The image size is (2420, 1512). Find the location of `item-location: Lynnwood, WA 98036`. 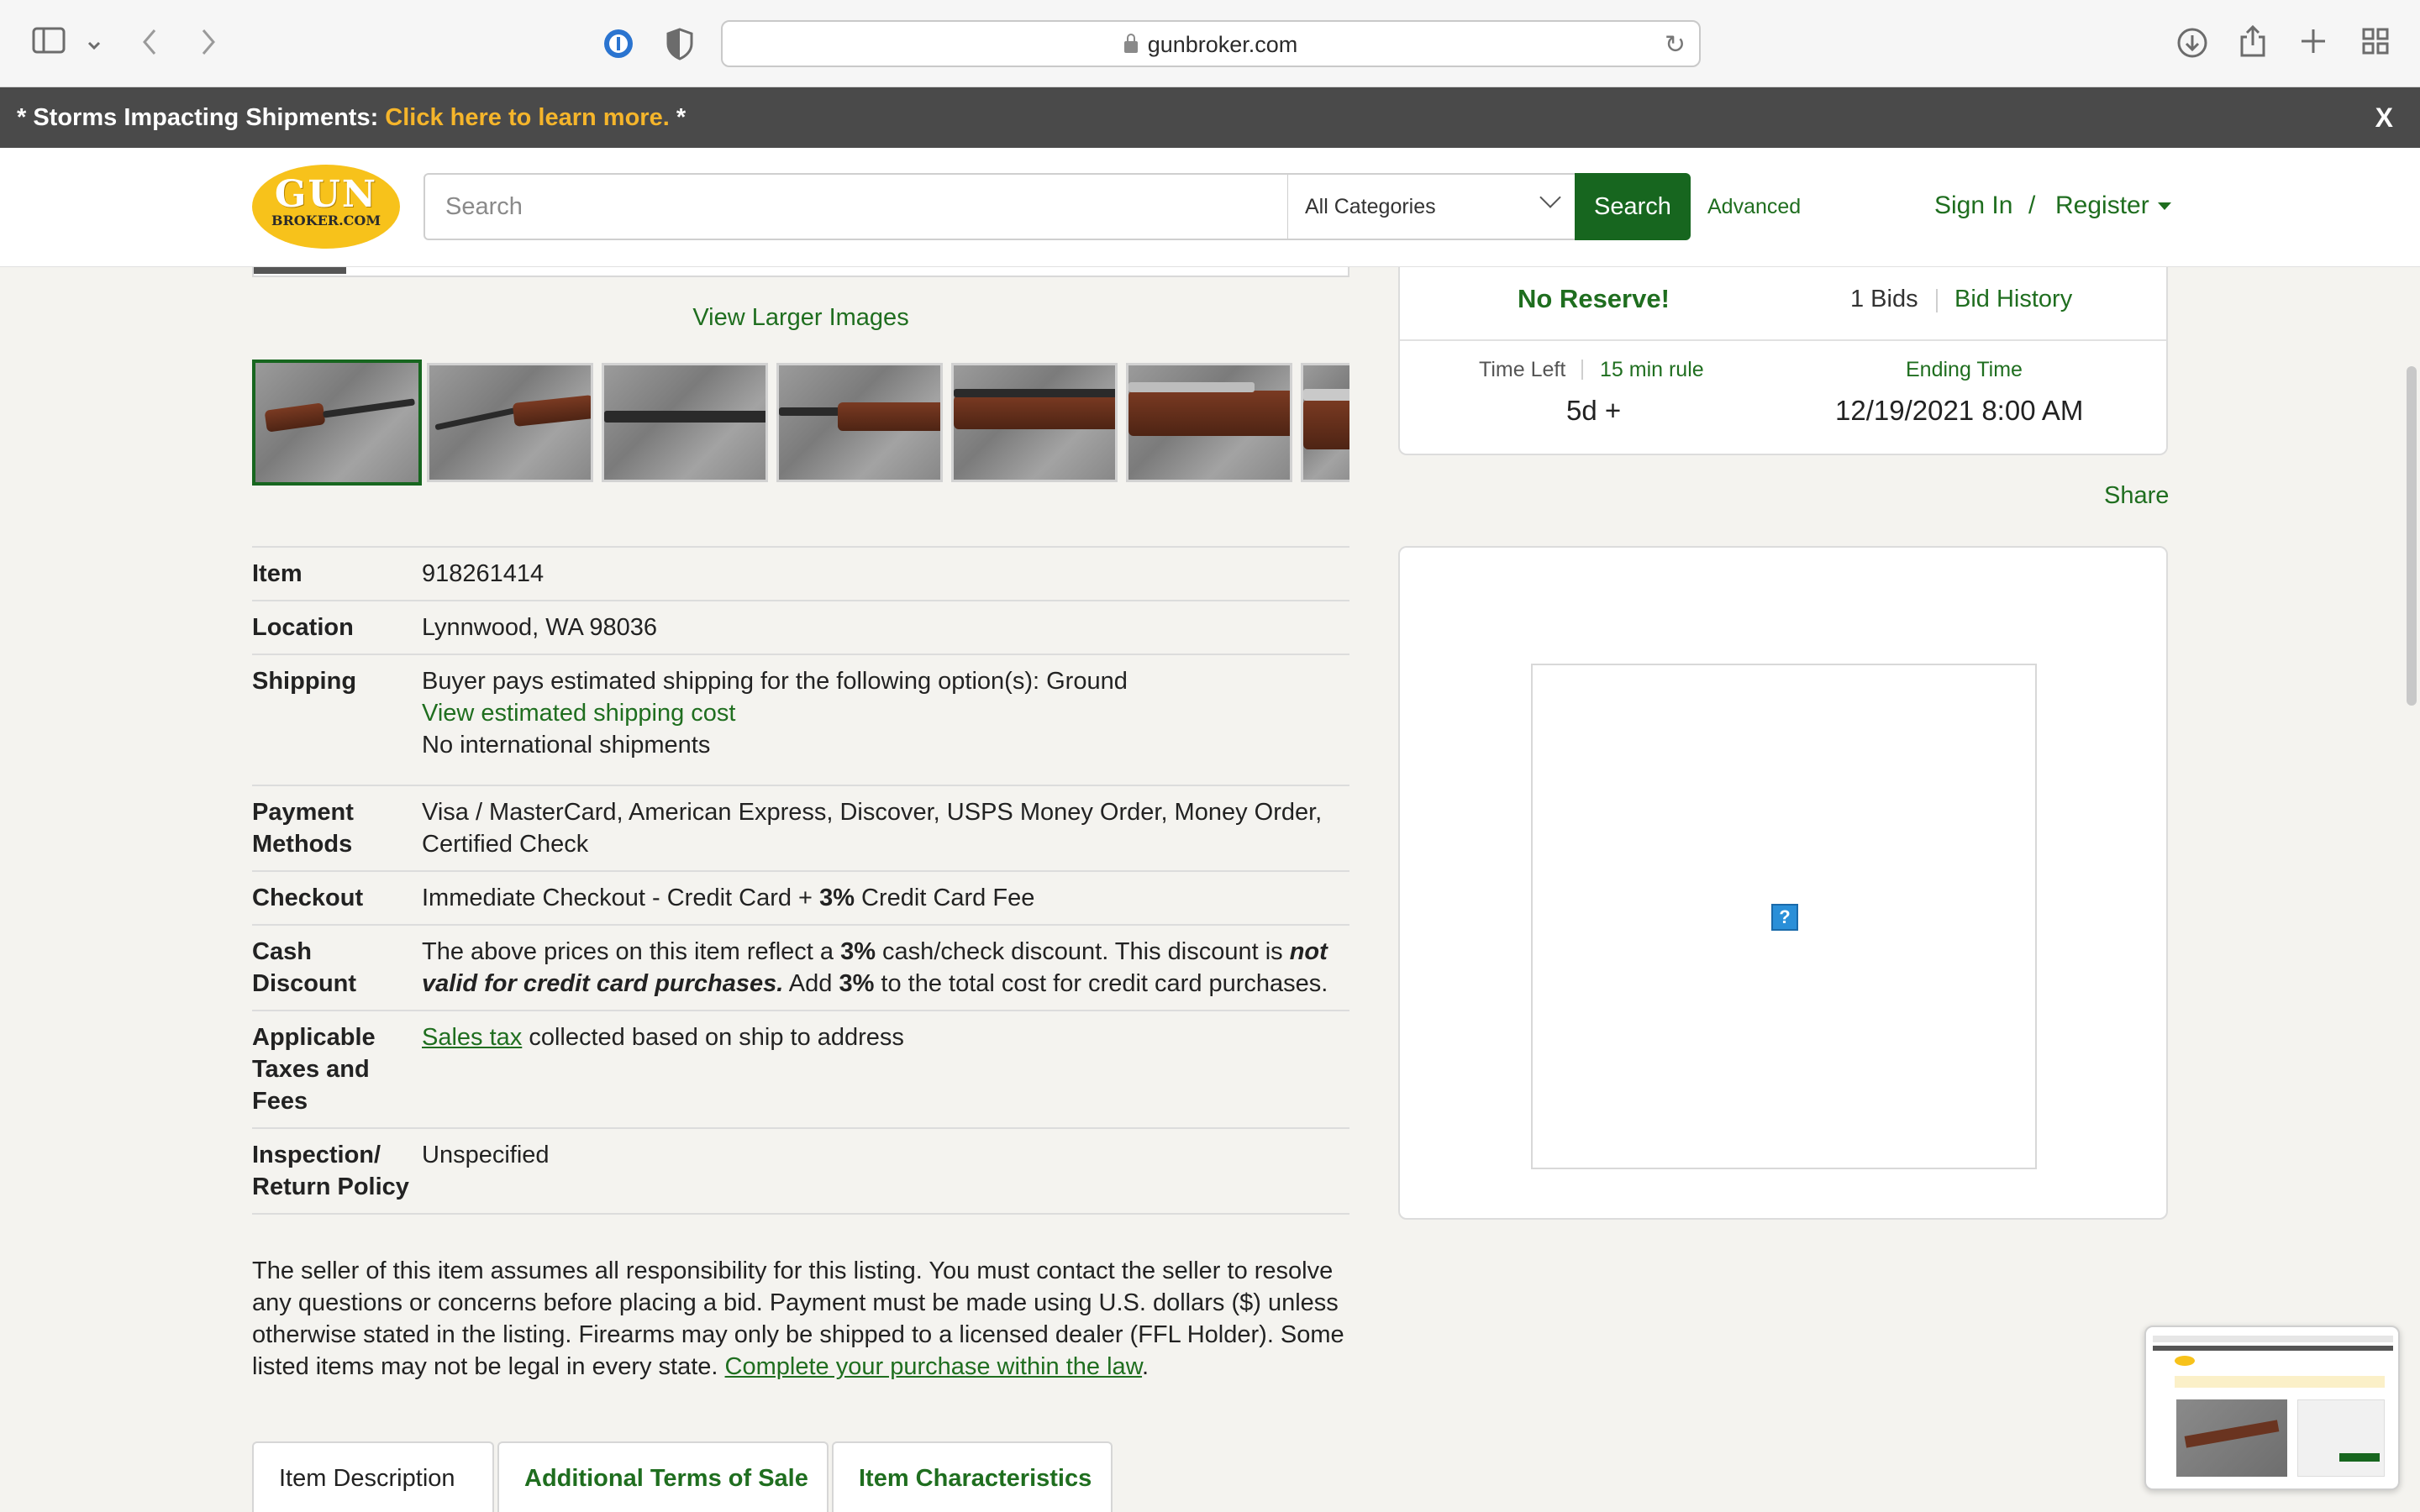

item-location: Lynnwood, WA 98036 is located at coordinates (539, 627).